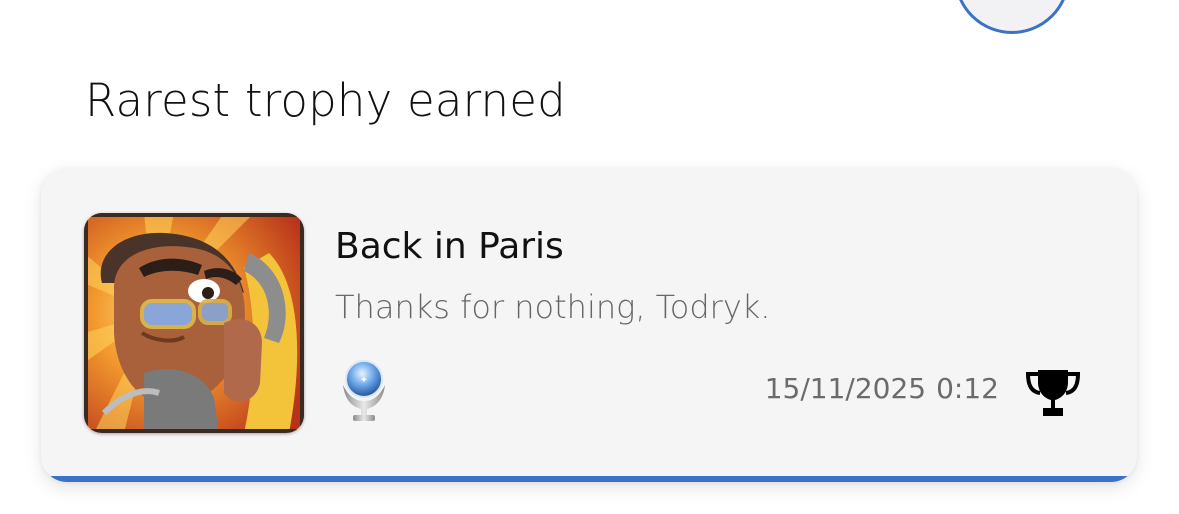  What do you see at coordinates (1053, 393) in the screenshot?
I see `trophy-icon` at bounding box center [1053, 393].